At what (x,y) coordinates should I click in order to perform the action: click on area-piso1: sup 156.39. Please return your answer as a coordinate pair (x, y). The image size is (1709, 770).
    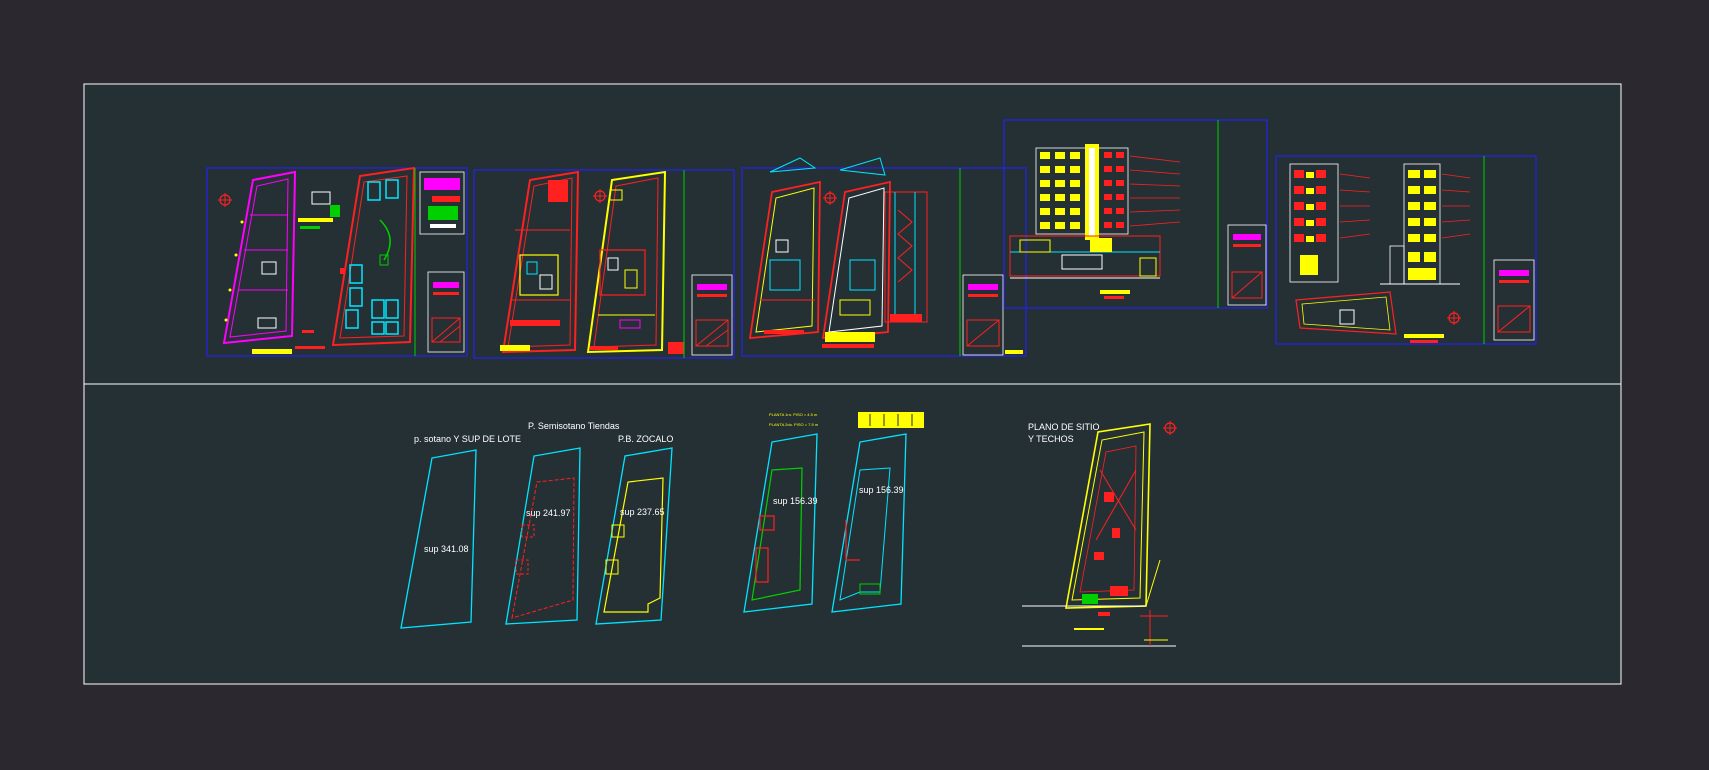
    Looking at the image, I should click on (795, 501).